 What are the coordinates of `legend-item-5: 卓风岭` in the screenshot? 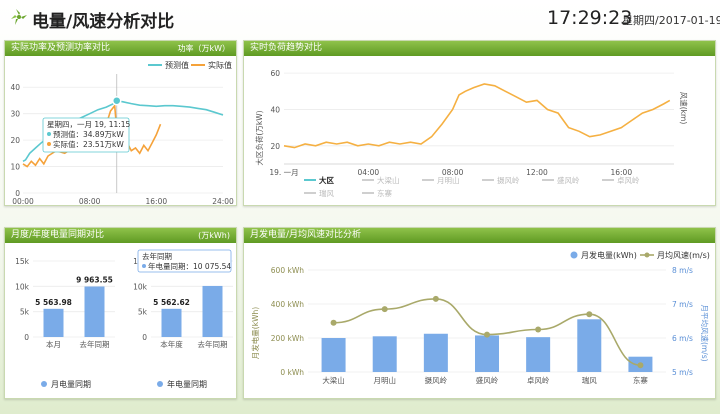 It's located at (621, 180).